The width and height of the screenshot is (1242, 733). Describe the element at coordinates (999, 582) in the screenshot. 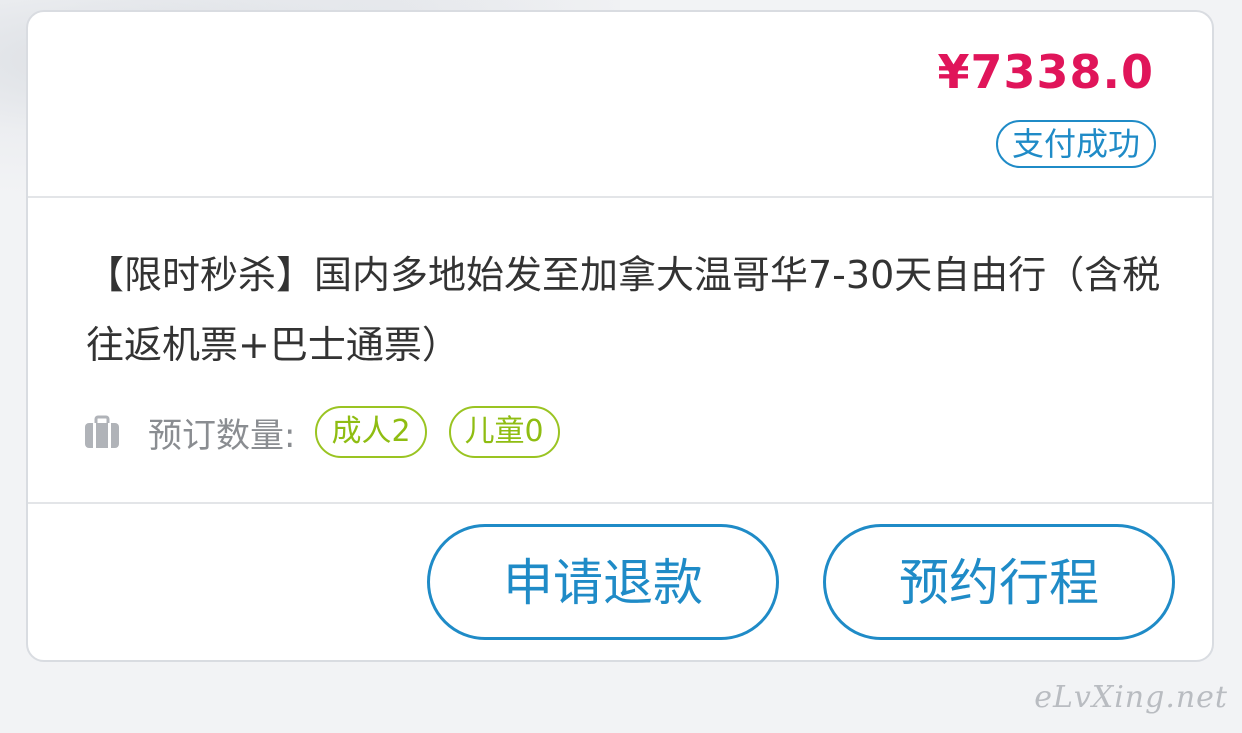

I see `book-itinerary-button: 预约行程` at that location.